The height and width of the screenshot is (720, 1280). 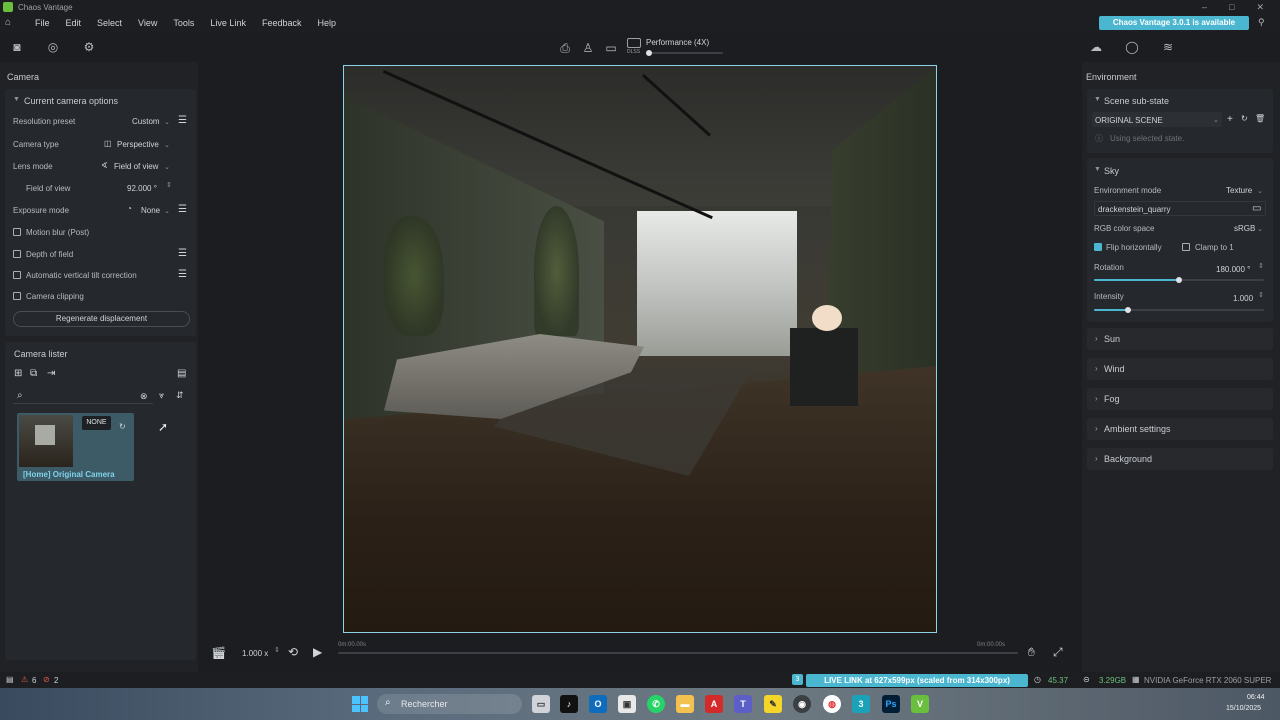 I want to click on camera-search-input, so click(x=83, y=396).